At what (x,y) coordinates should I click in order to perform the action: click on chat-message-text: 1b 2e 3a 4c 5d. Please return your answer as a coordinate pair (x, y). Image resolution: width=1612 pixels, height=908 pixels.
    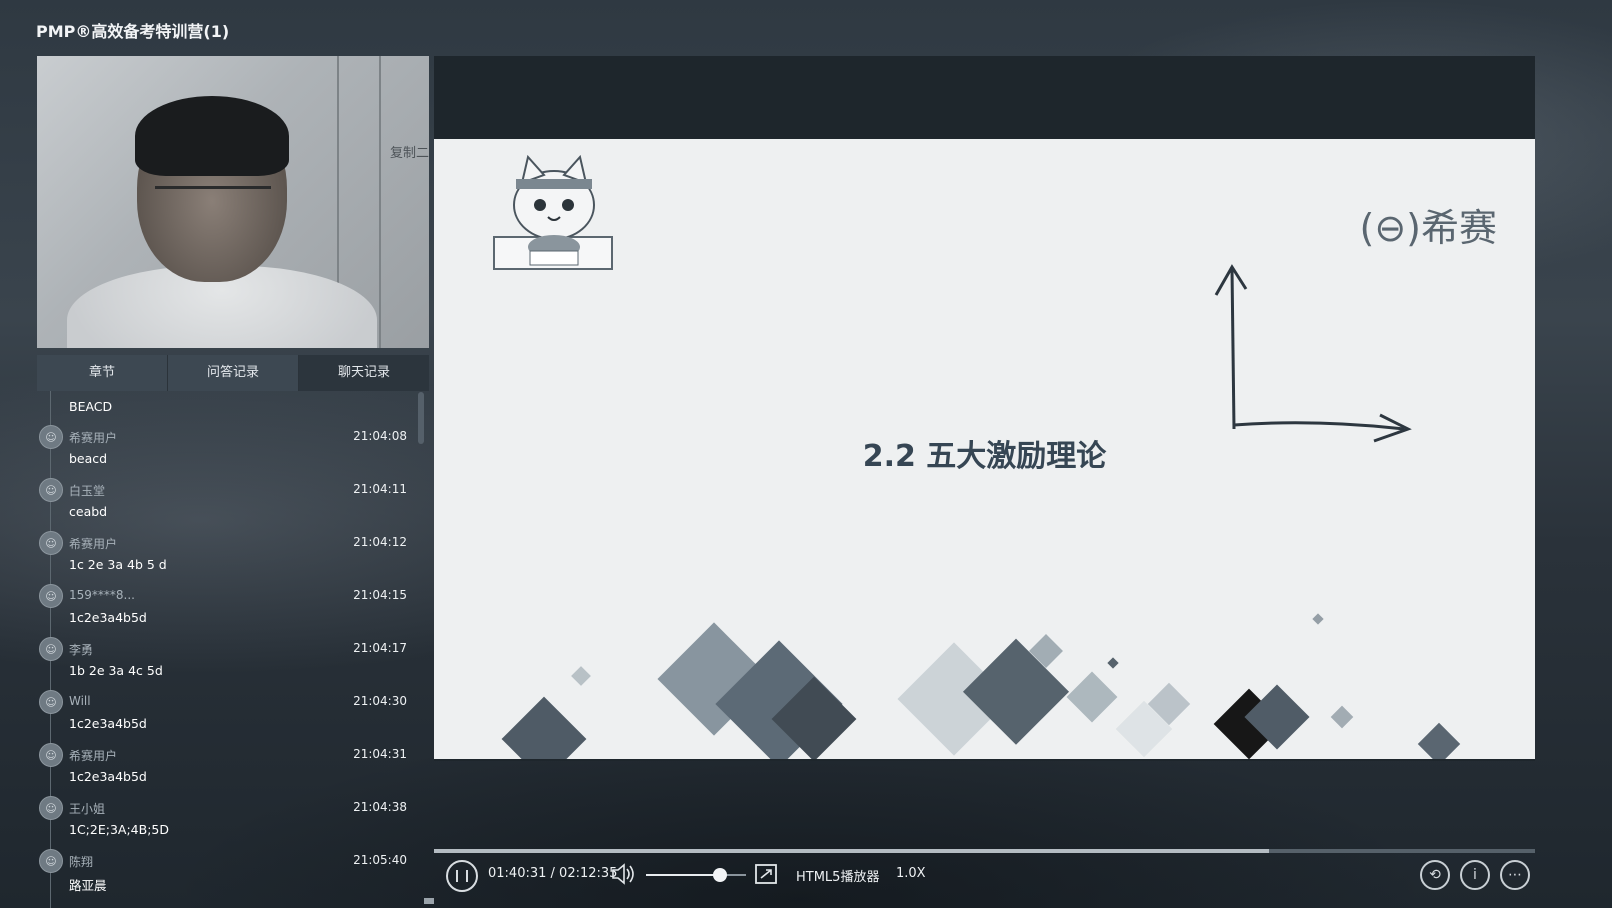
    Looking at the image, I should click on (116, 670).